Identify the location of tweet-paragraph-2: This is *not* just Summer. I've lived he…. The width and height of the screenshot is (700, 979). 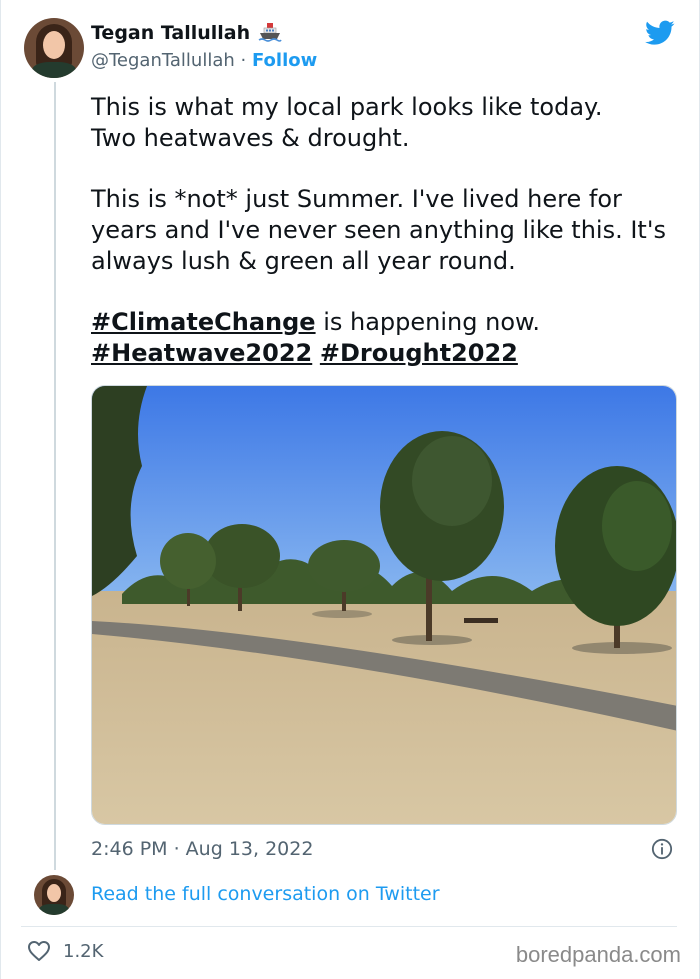
(378, 230).